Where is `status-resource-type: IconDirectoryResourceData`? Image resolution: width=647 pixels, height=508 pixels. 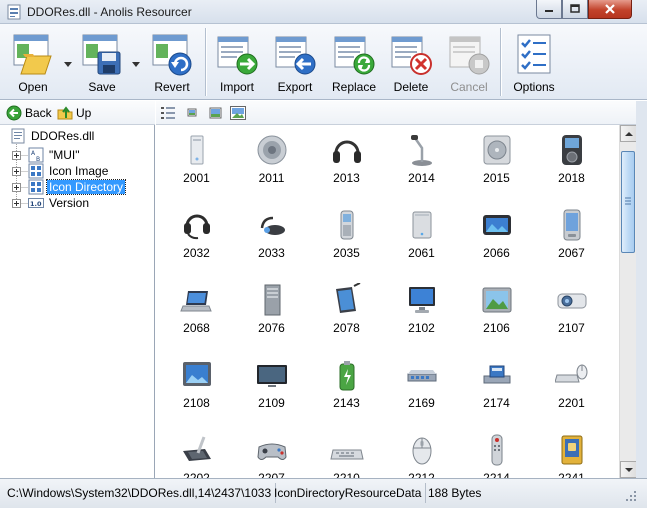 status-resource-type: IconDirectoryResourceData is located at coordinates (348, 493).